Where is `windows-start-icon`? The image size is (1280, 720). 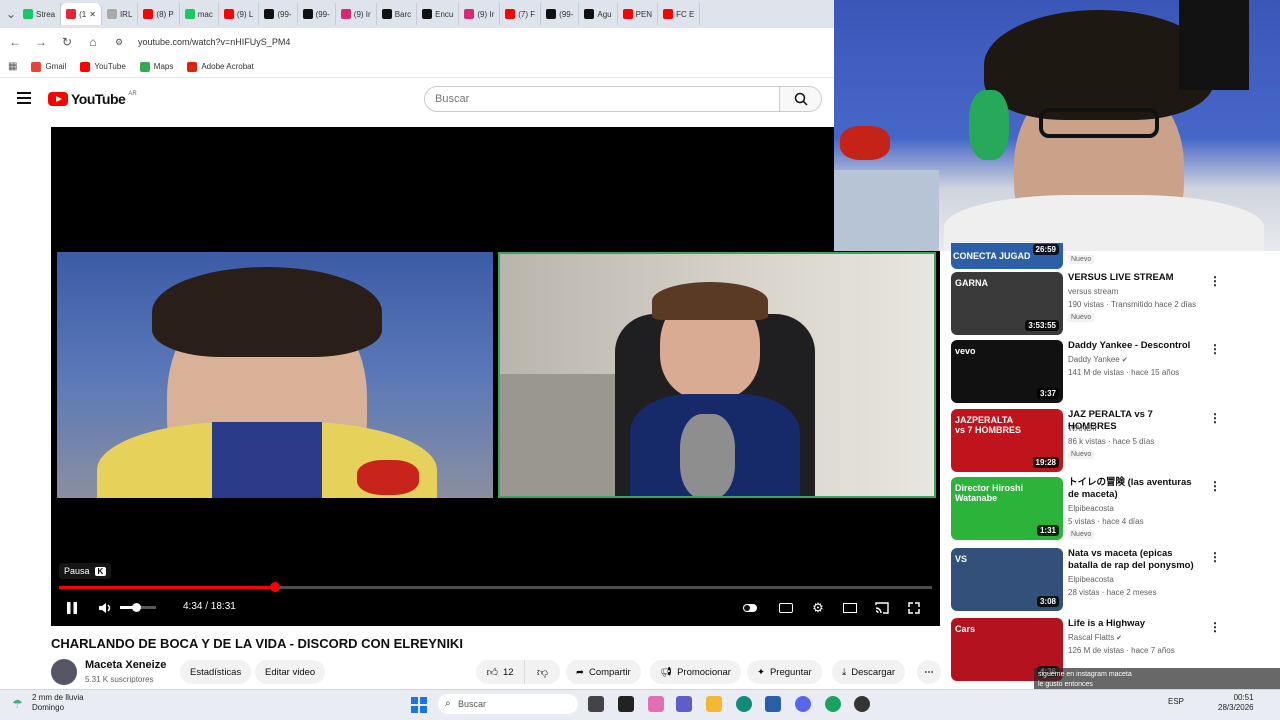 windows-start-icon is located at coordinates (419, 705).